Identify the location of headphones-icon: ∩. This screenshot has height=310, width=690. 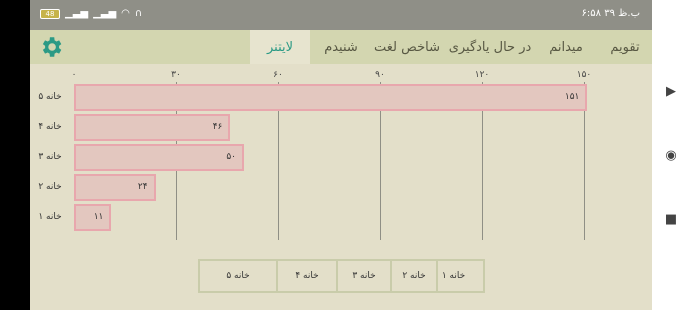
(138, 13).